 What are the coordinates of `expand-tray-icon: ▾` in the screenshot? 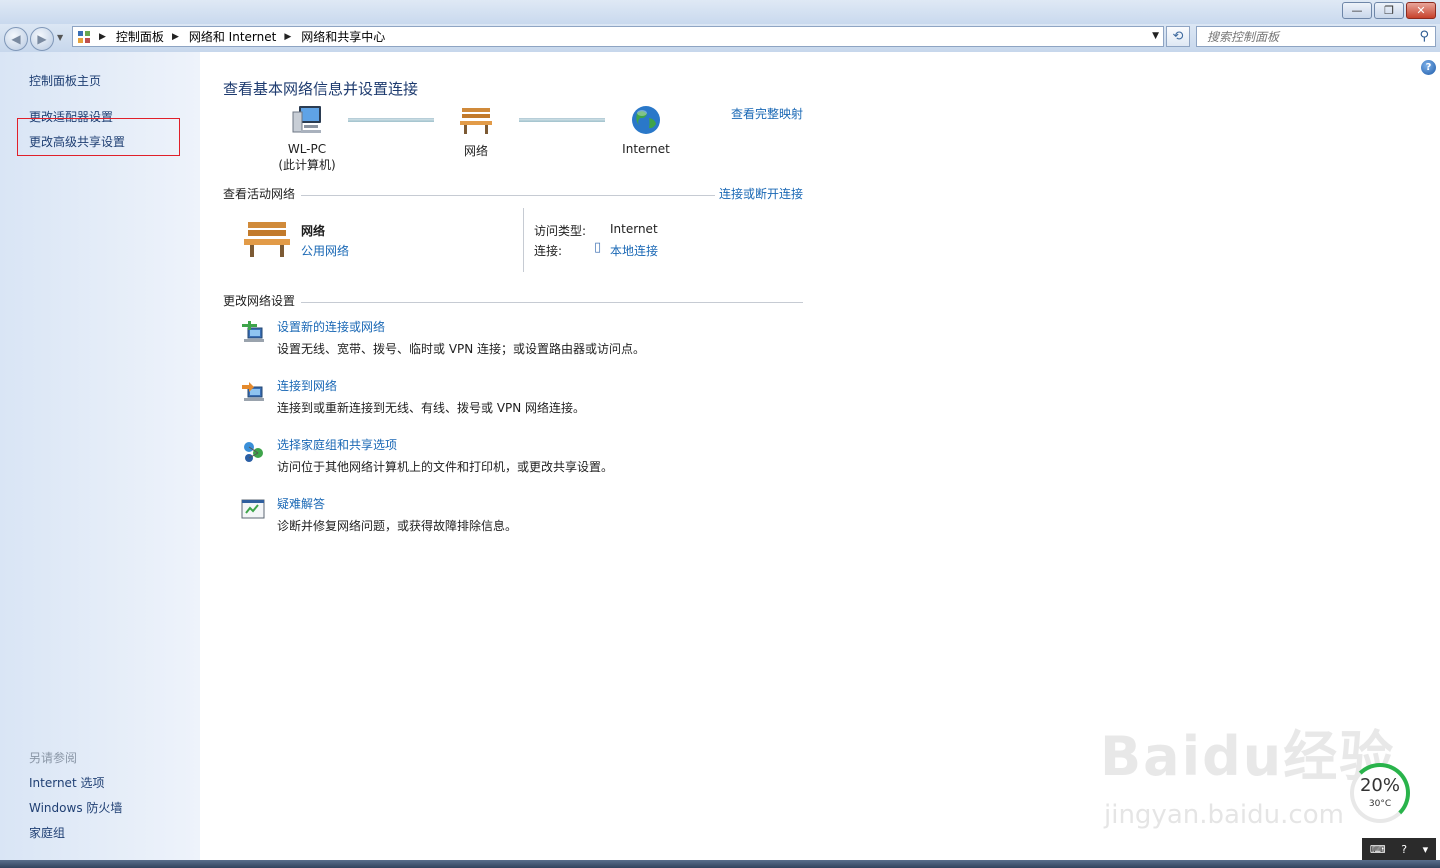 It's located at (1426, 849).